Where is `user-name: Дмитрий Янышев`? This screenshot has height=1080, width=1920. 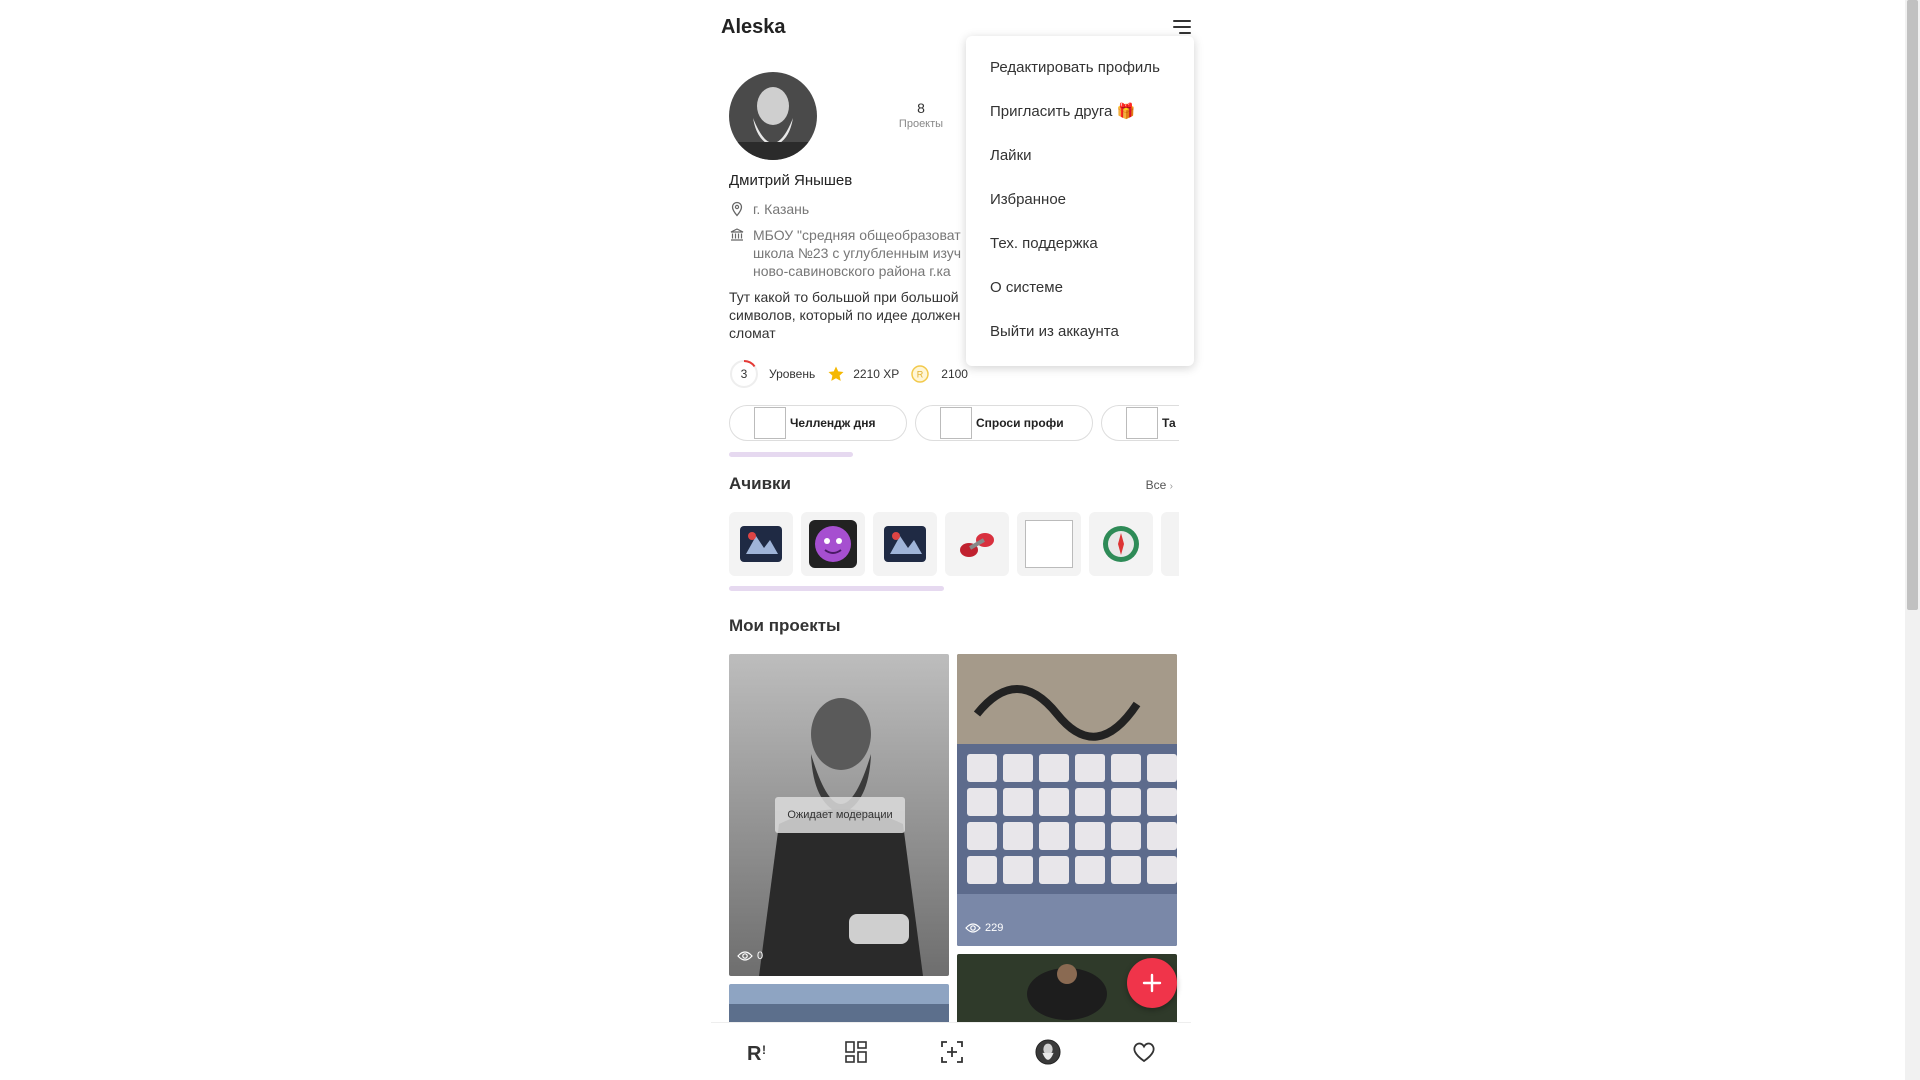
user-name: Дмитрий Янышев is located at coordinates (791, 180).